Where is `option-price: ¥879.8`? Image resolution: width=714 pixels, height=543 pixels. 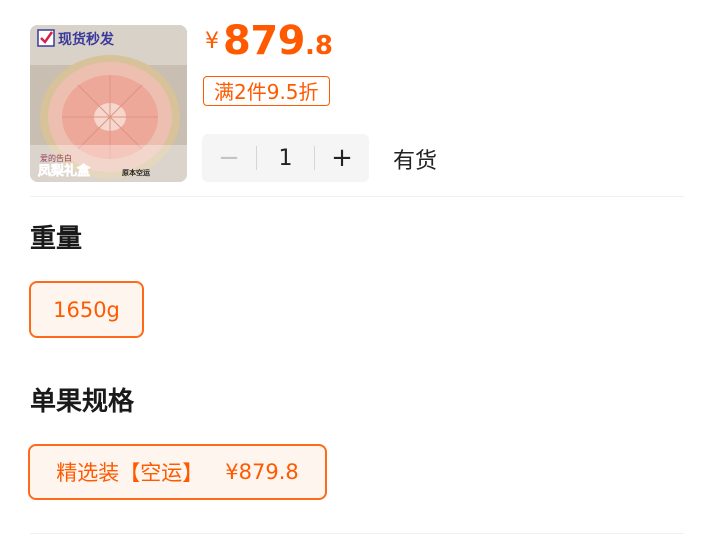 option-price: ¥879.8 is located at coordinates (262, 472).